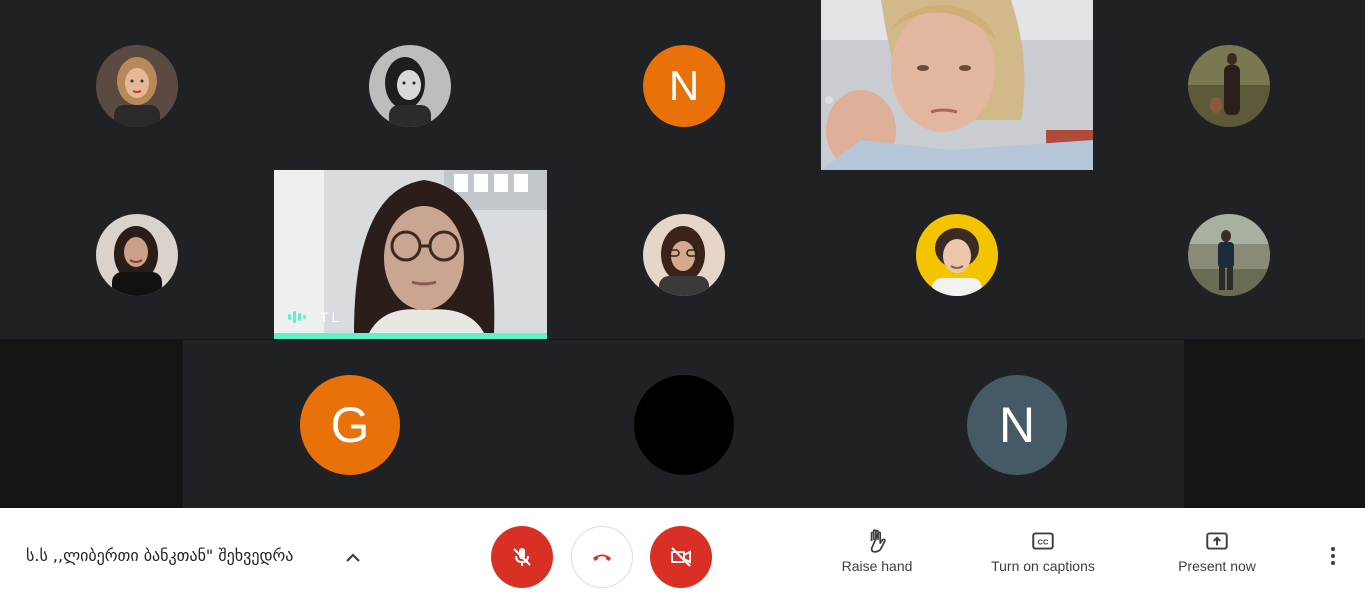 The width and height of the screenshot is (1365, 595). I want to click on captions-button: CC Turn on captions, so click(1043, 551).